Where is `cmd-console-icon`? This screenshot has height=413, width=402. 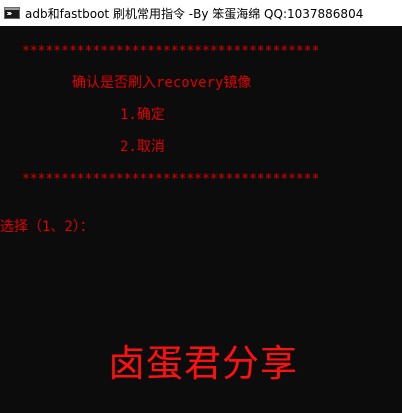 cmd-console-icon is located at coordinates (12, 13).